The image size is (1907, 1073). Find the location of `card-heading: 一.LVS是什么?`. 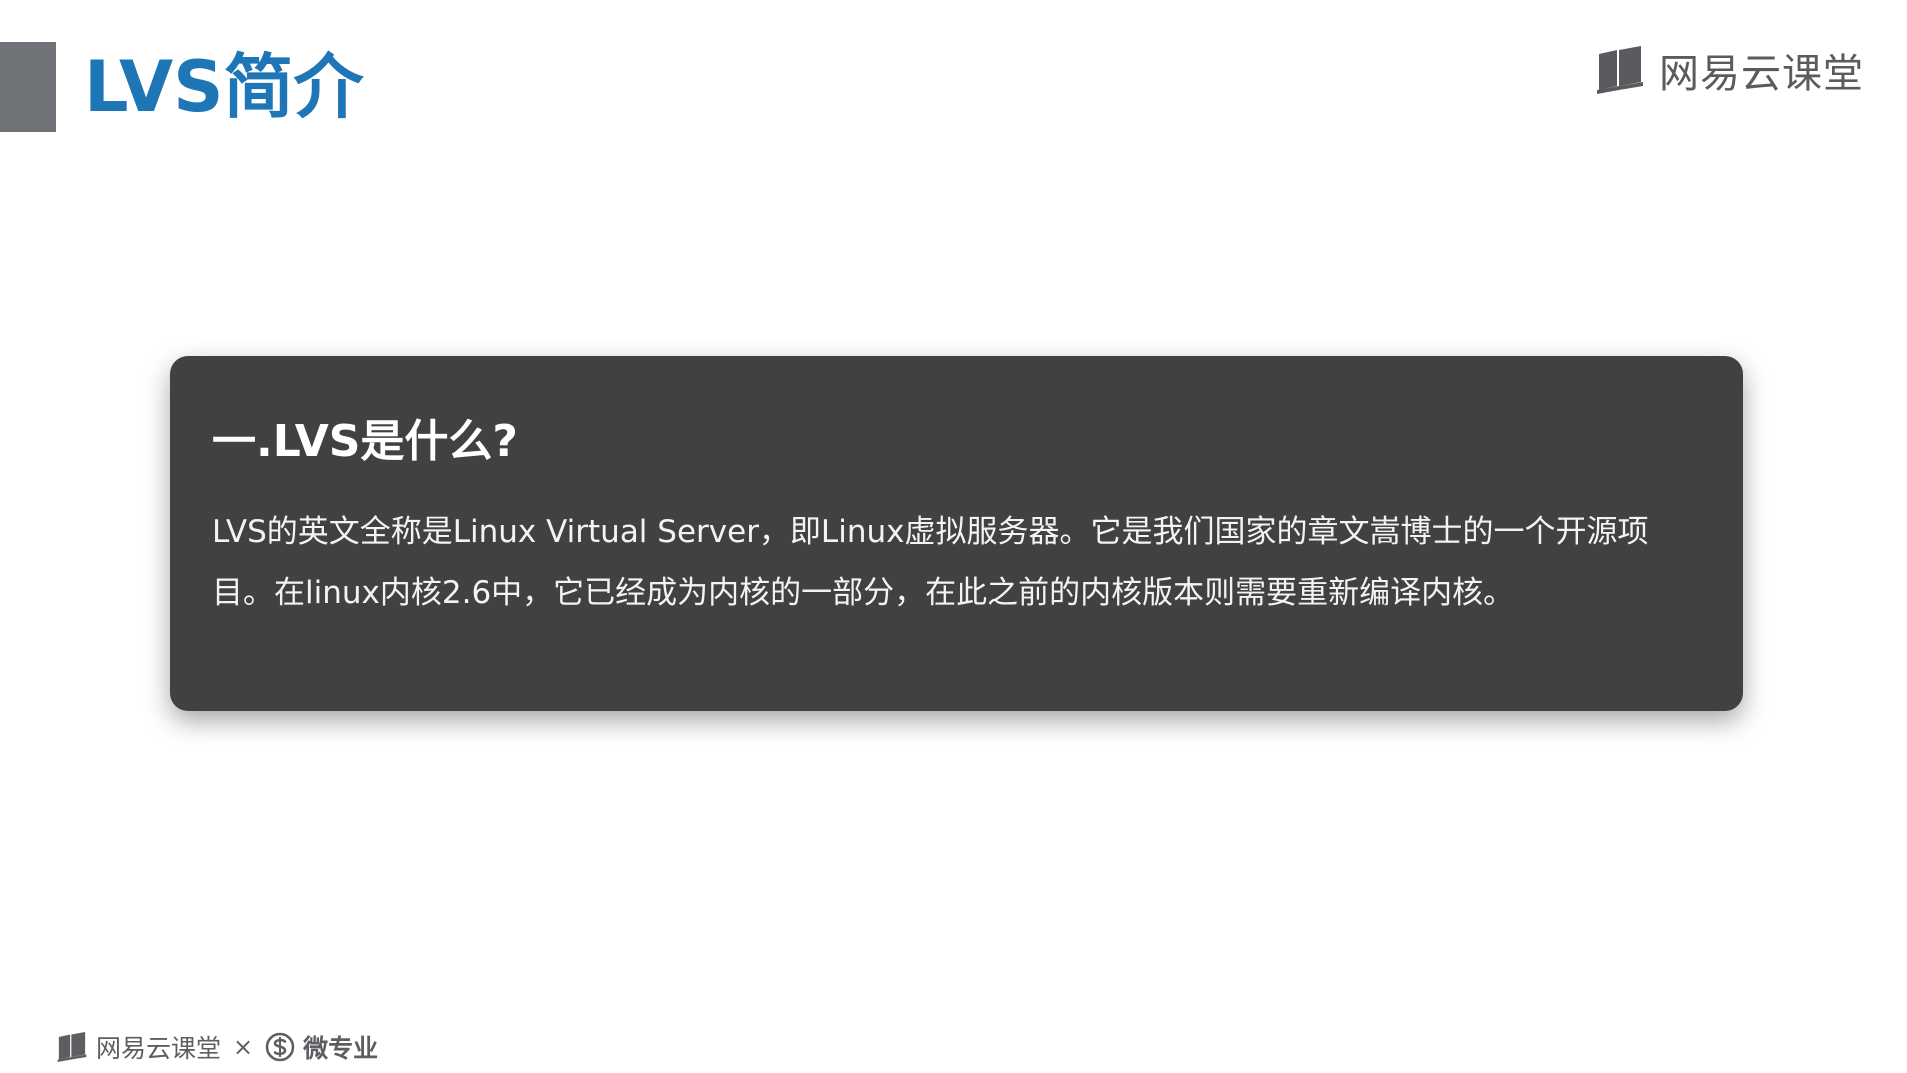

card-heading: 一.LVS是什么? is located at coordinates (365, 441).